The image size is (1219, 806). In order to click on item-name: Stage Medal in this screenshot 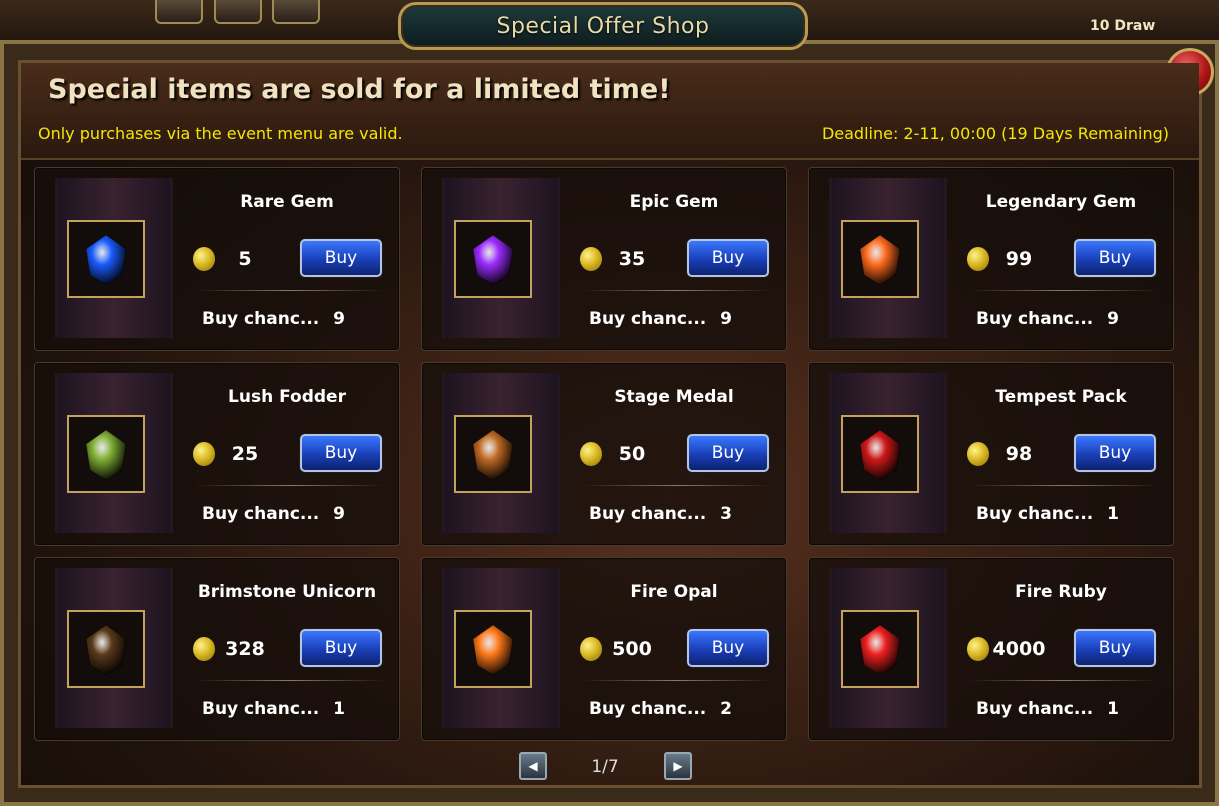, I will do `click(674, 397)`.